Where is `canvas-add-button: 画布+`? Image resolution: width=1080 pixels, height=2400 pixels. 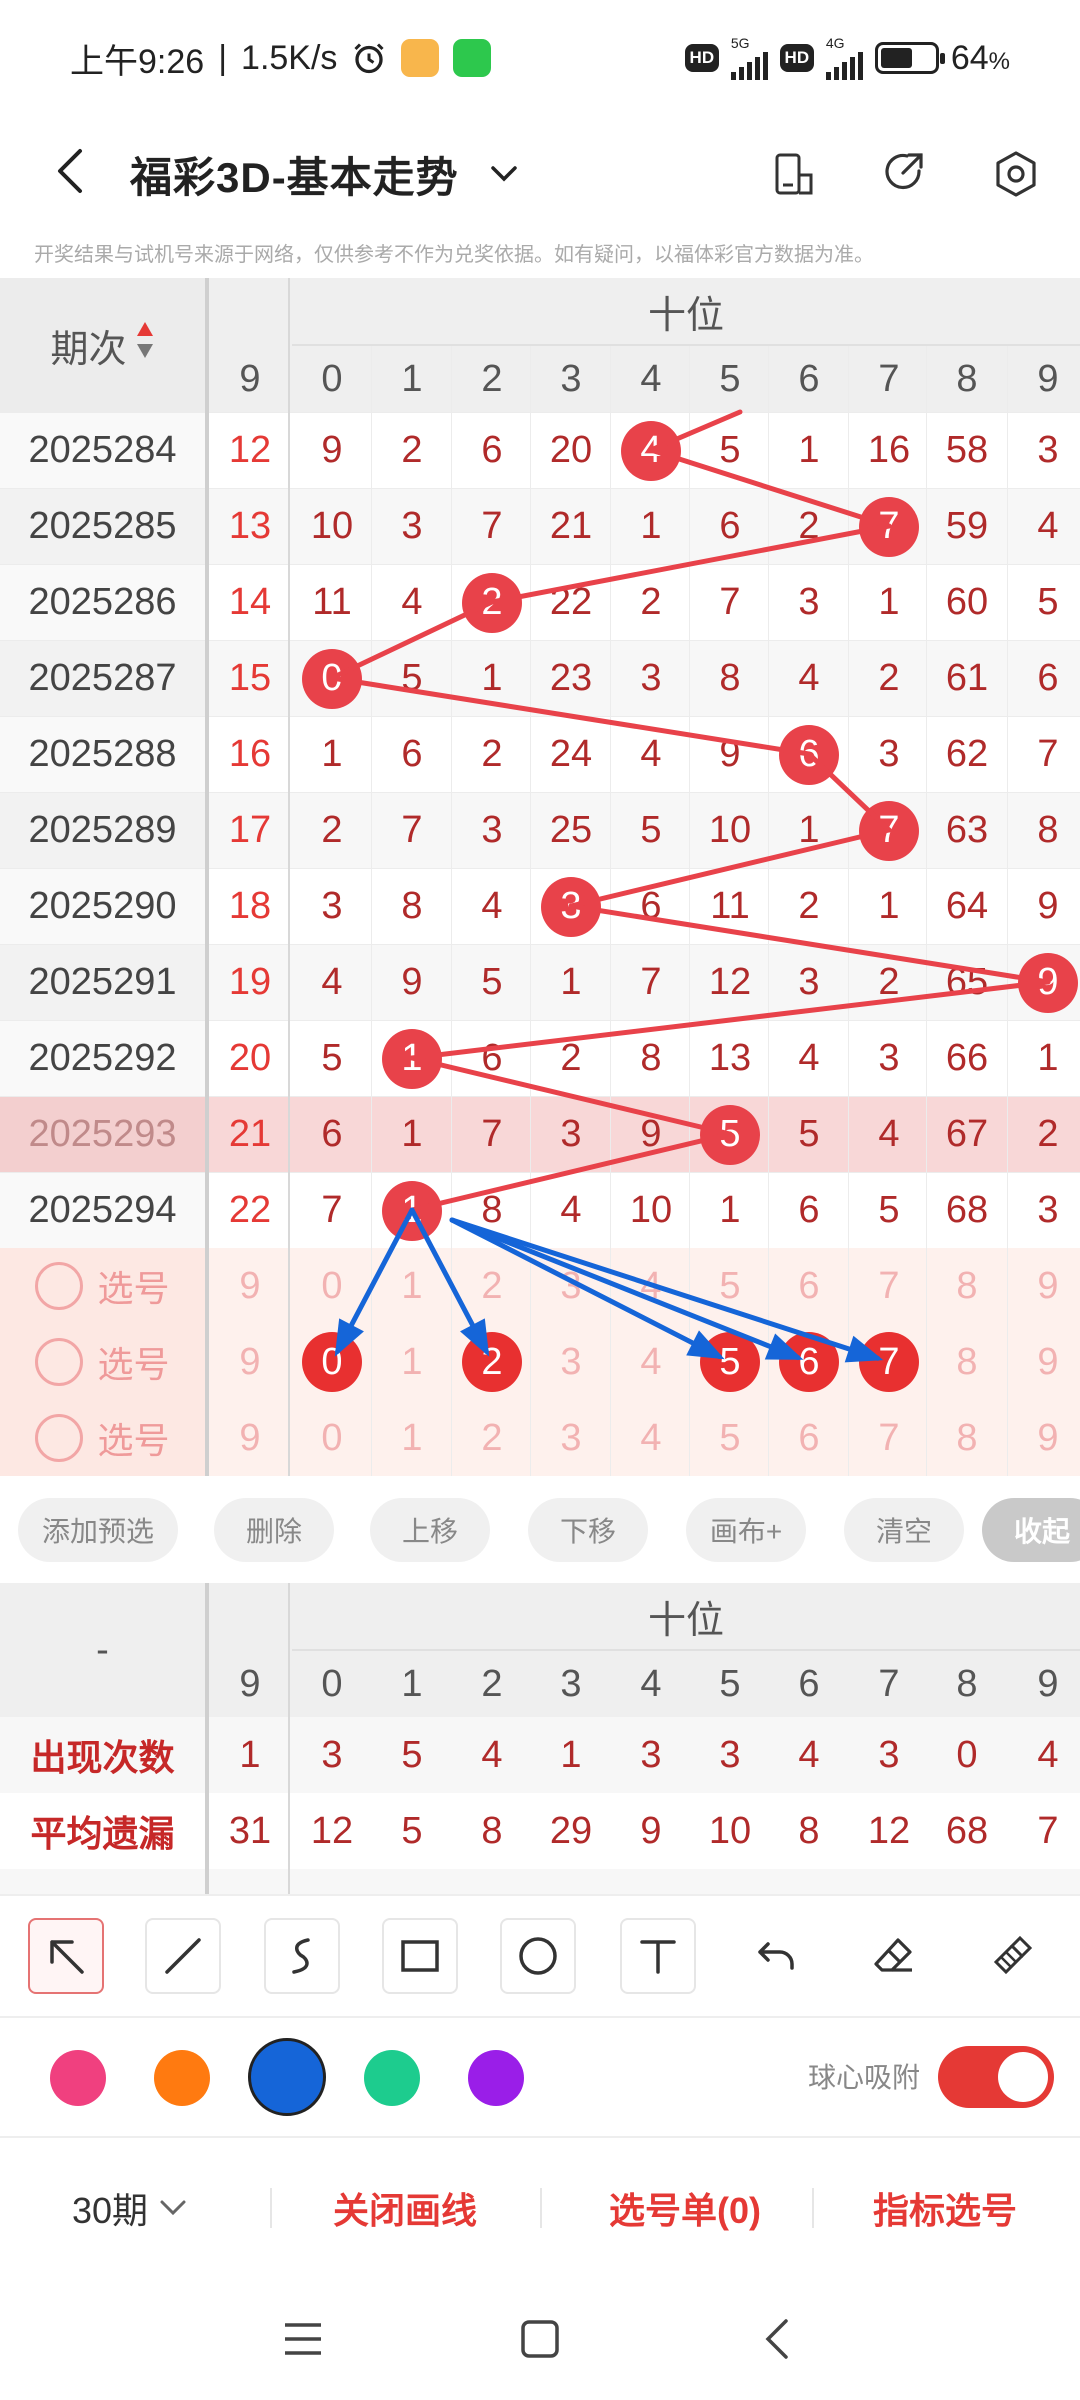
canvas-add-button: 画布+ is located at coordinates (746, 1530).